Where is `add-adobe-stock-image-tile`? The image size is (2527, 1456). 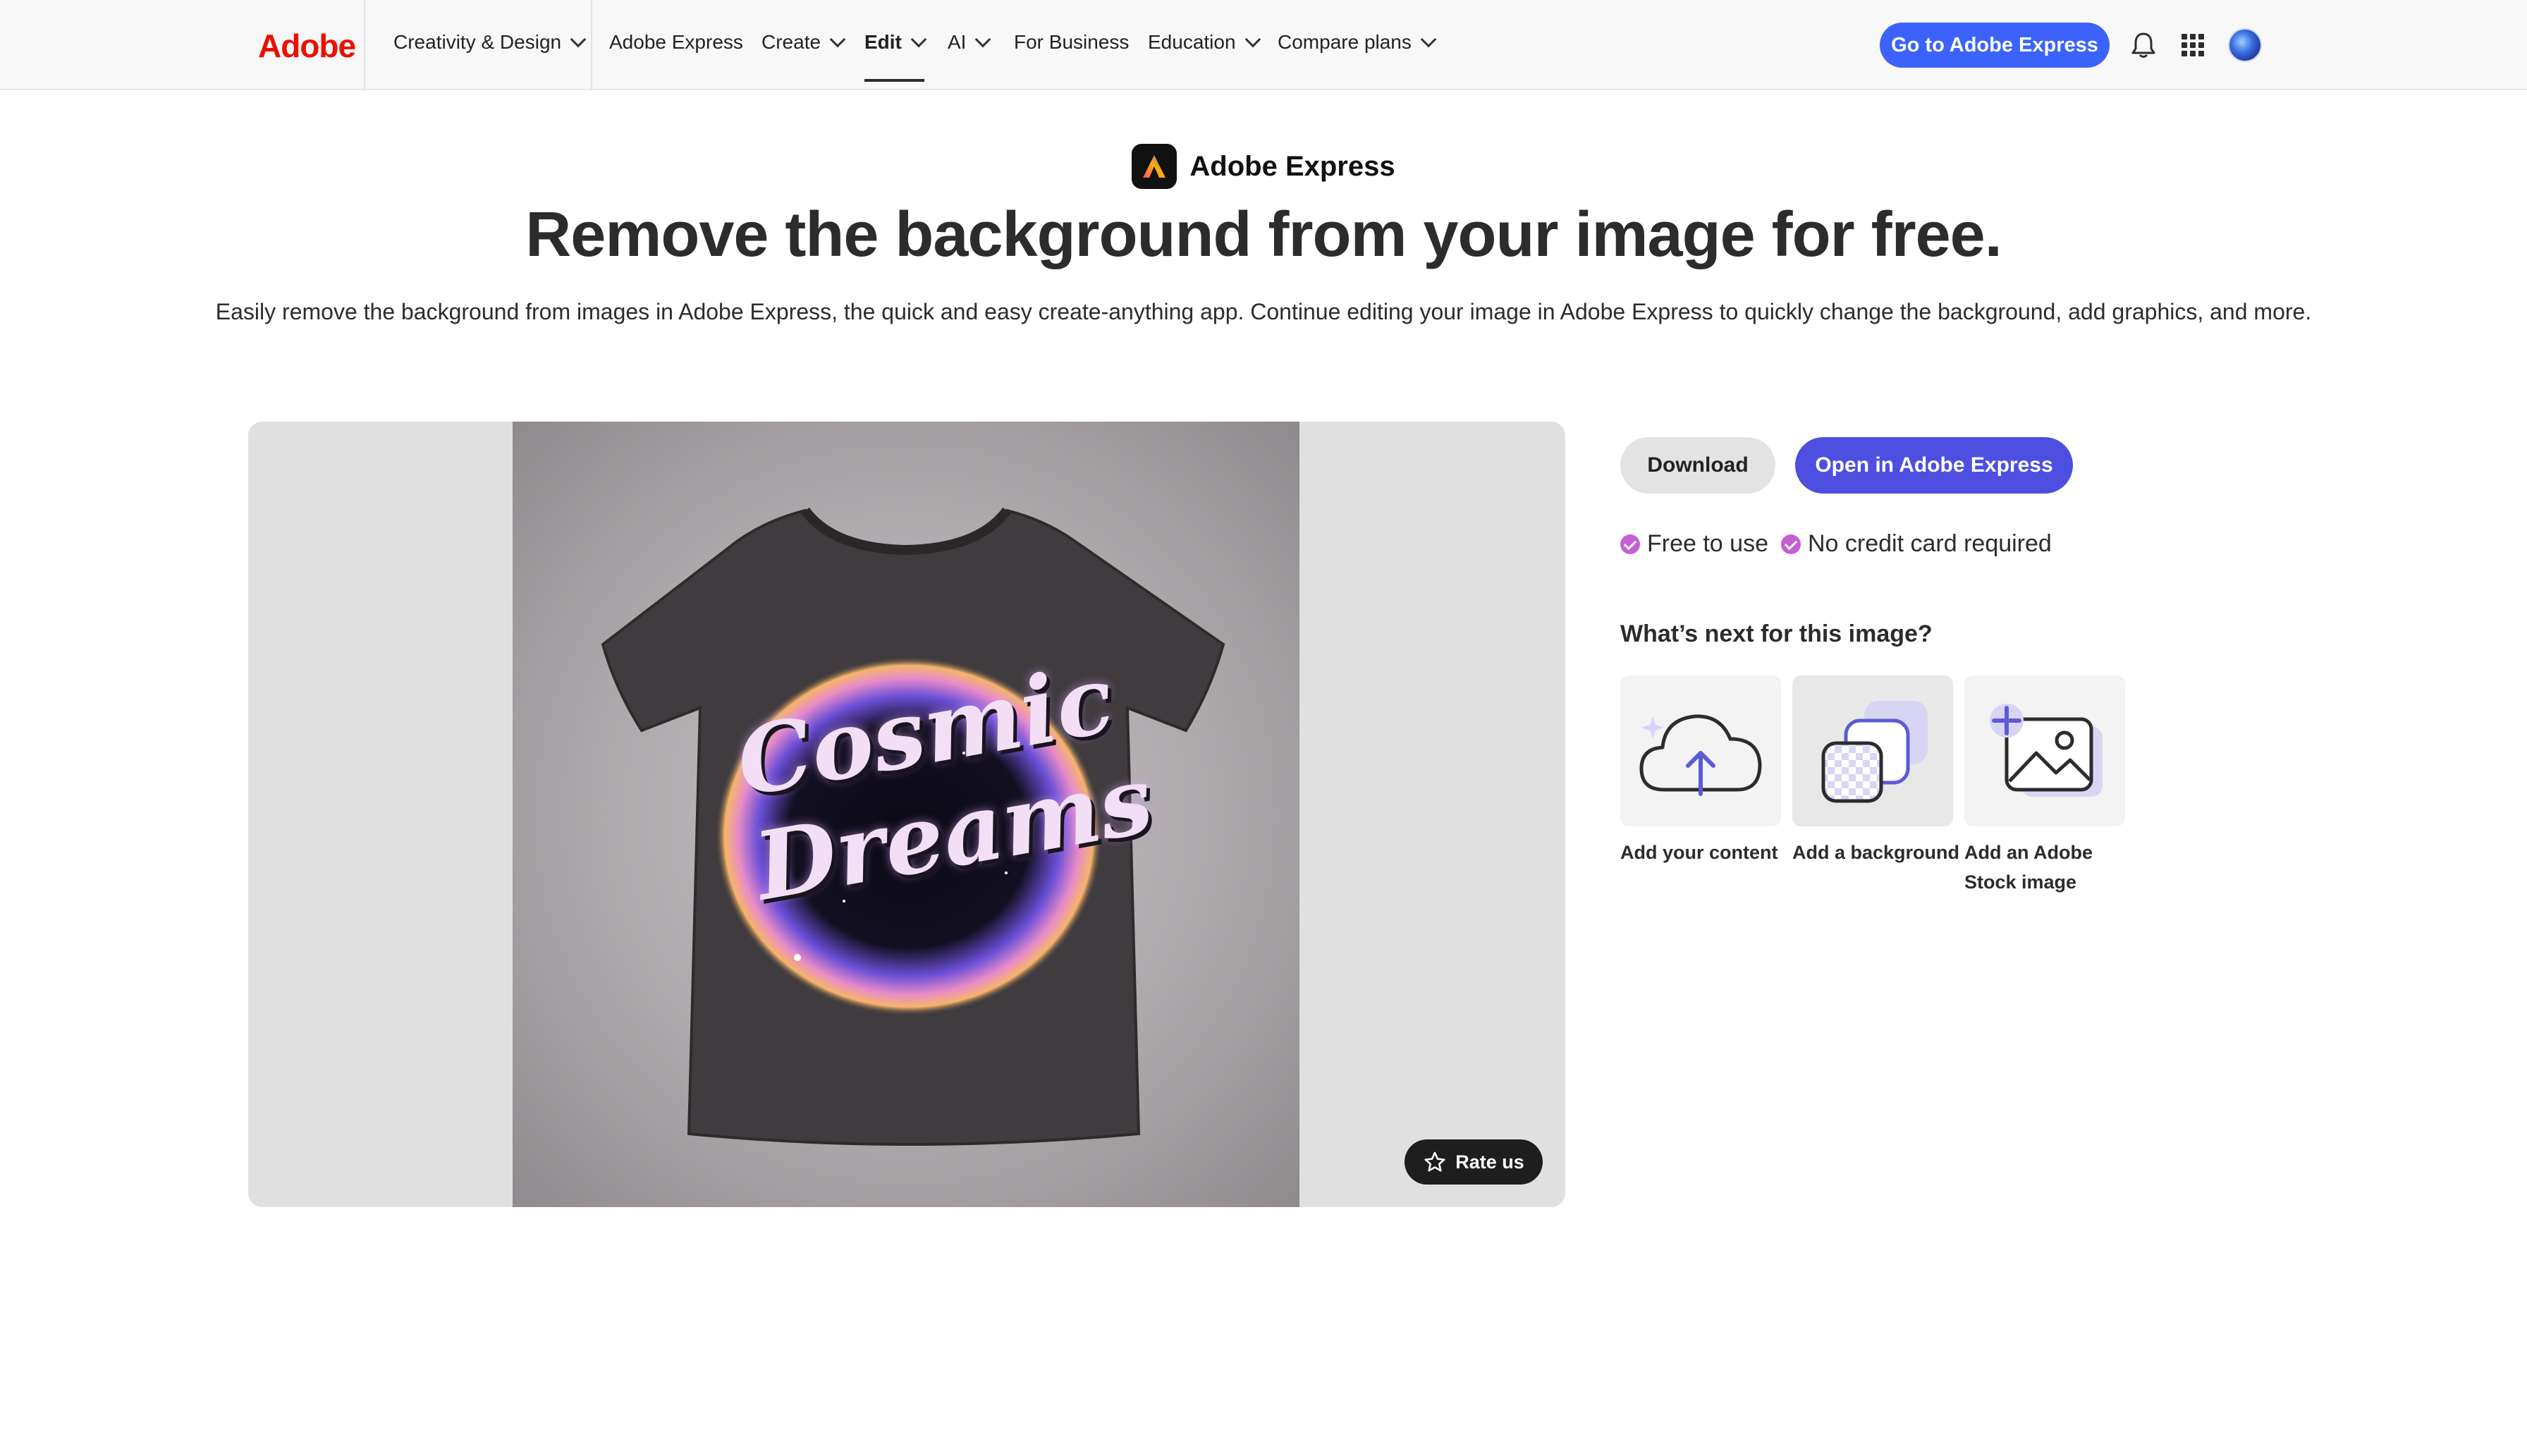
add-adobe-stock-image-tile is located at coordinates (2045, 751).